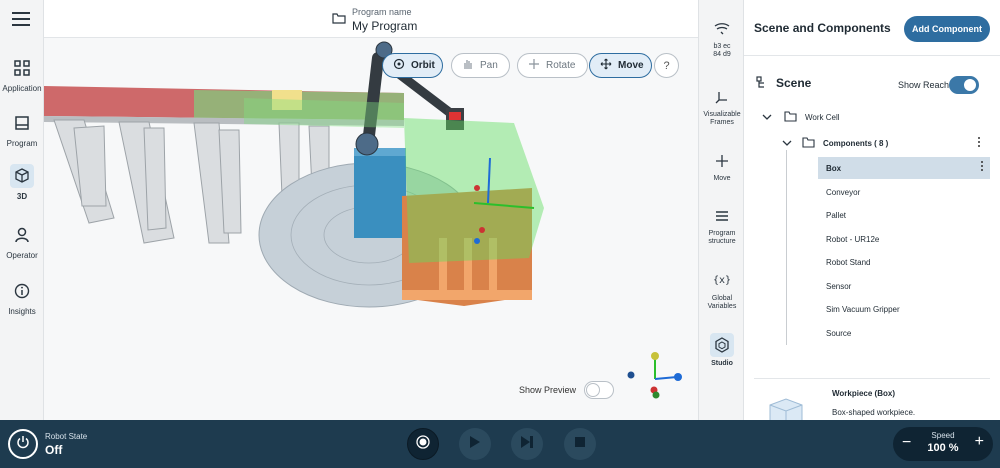  What do you see at coordinates (982, 167) in the screenshot?
I see `component-more-icon` at bounding box center [982, 167].